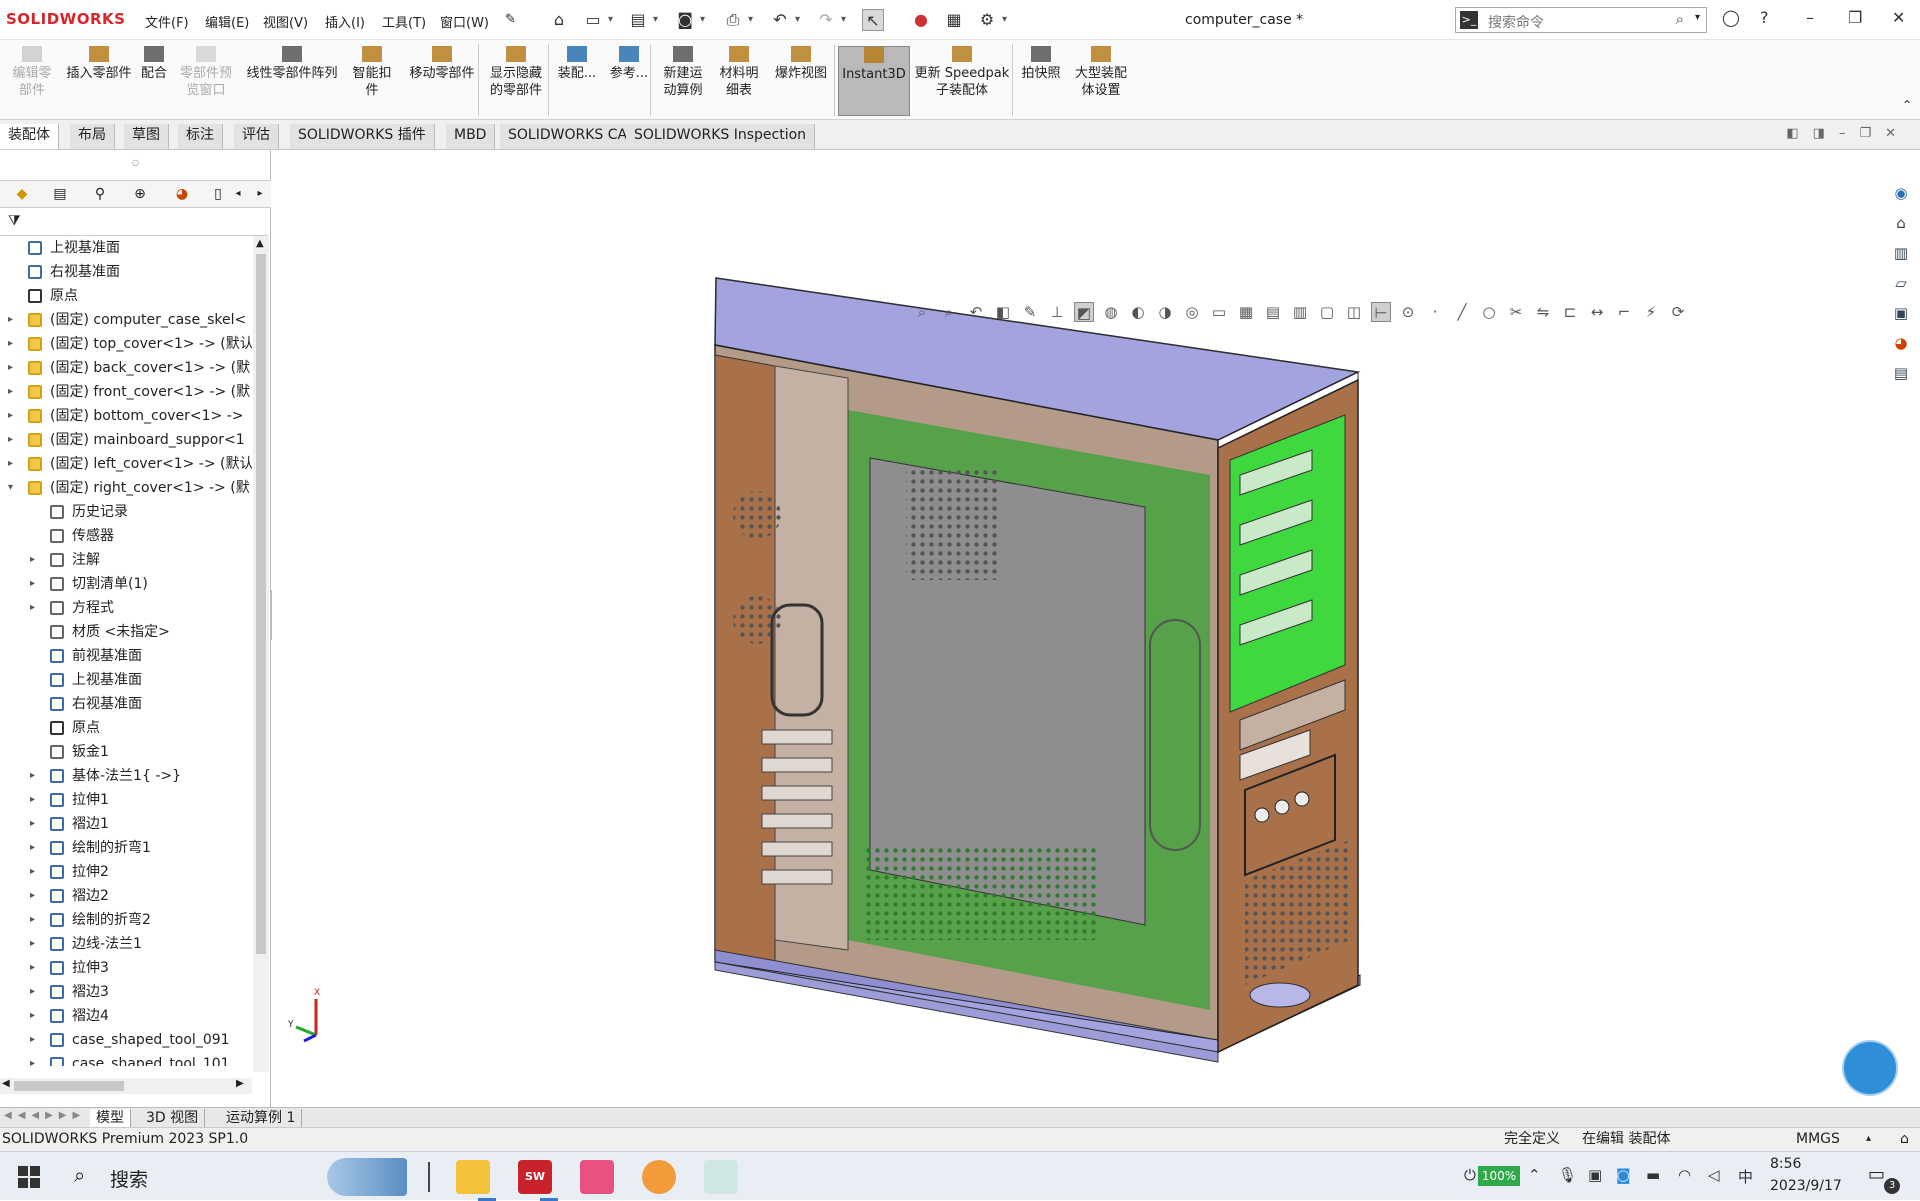 The image size is (1920, 1201). What do you see at coordinates (949, 312) in the screenshot?
I see `zoom-area-icon: ⌕` at bounding box center [949, 312].